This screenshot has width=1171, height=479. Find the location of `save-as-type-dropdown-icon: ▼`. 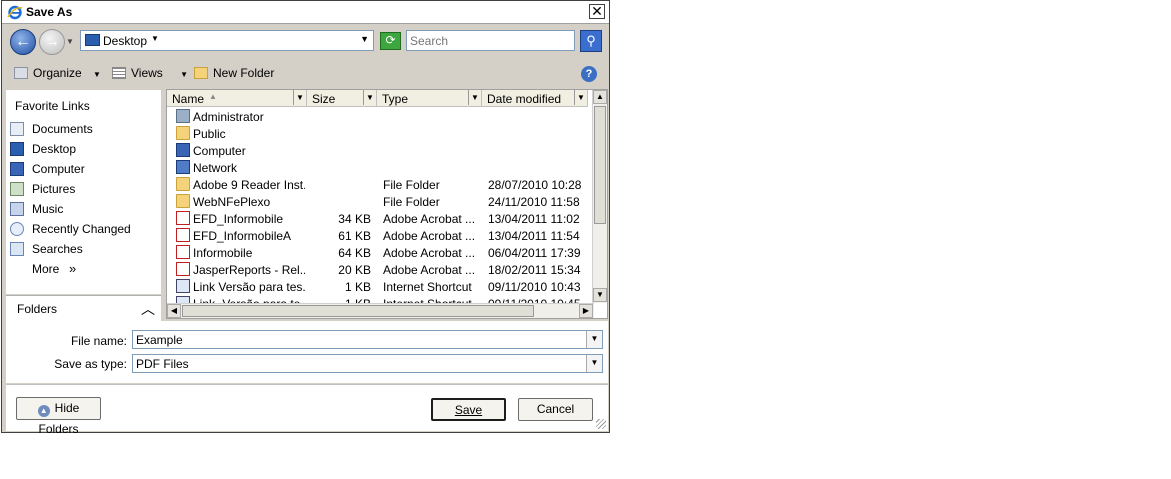

save-as-type-dropdown-icon: ▼ is located at coordinates (594, 363).